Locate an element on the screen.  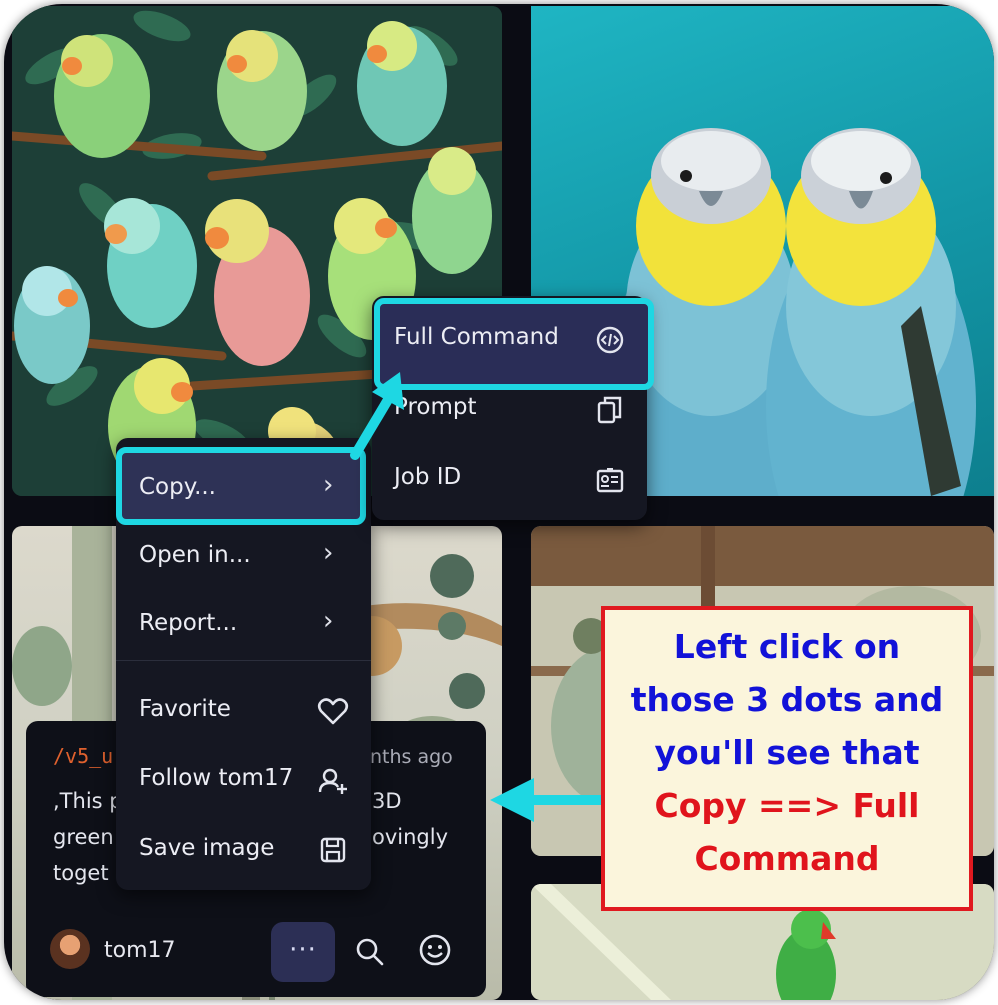
callout-line-5: Command is located at coordinates (787, 858).